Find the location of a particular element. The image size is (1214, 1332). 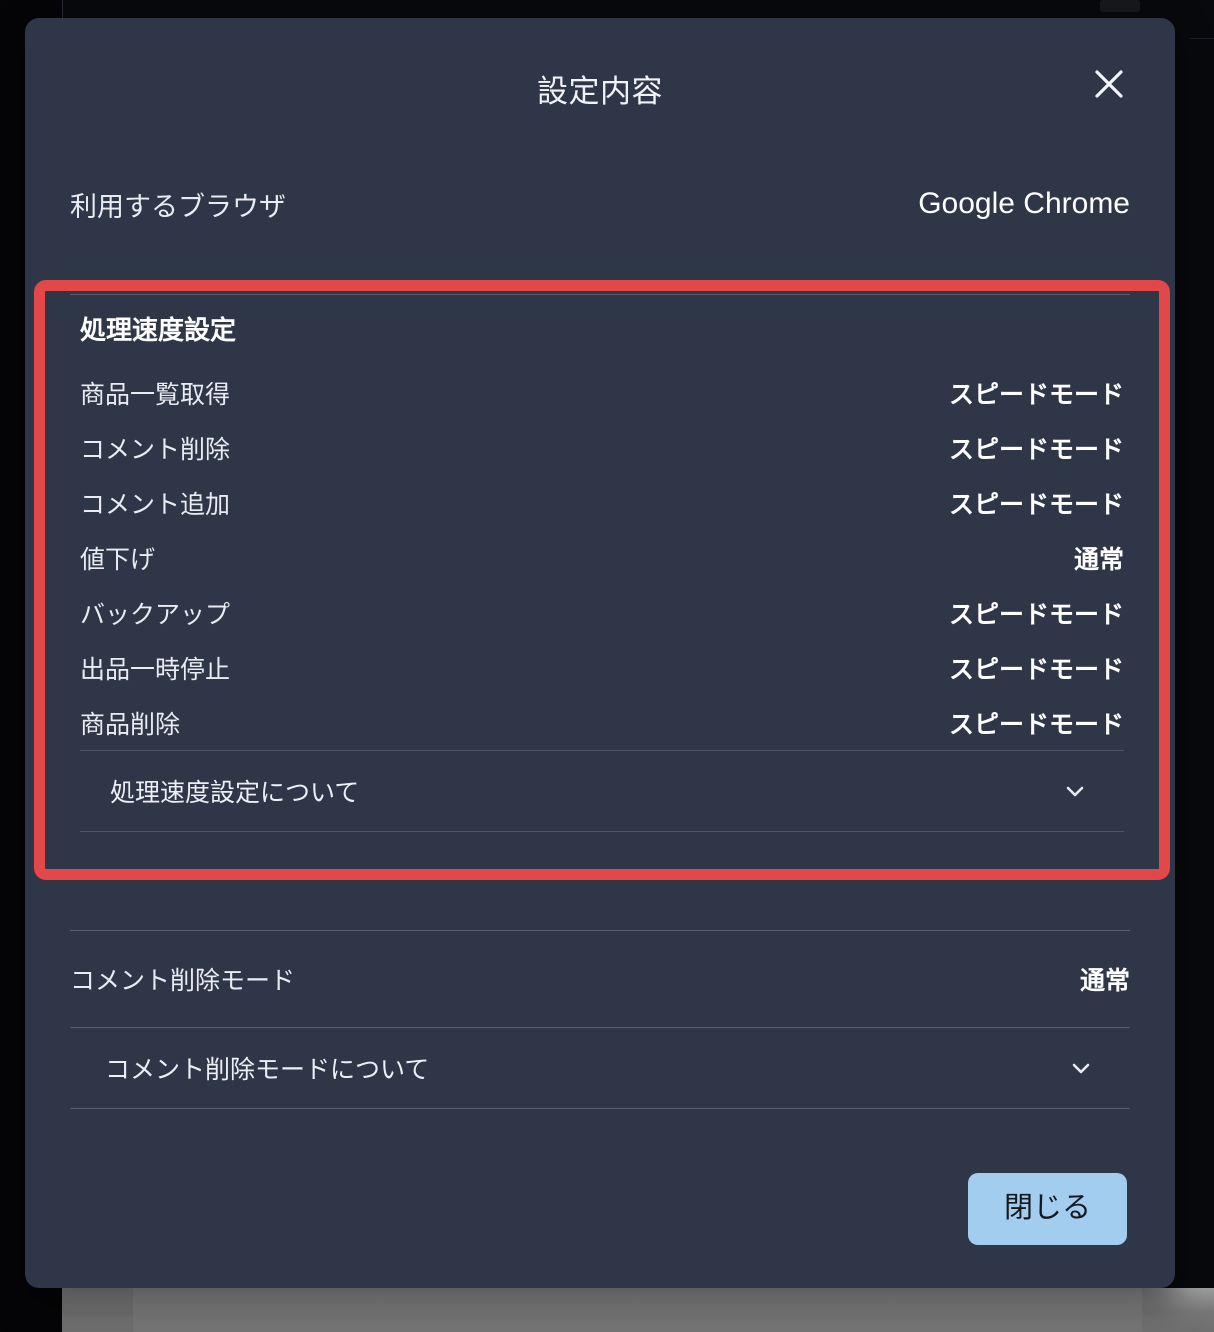

table-row: バックアップ スピードモード is located at coordinates (602, 612).